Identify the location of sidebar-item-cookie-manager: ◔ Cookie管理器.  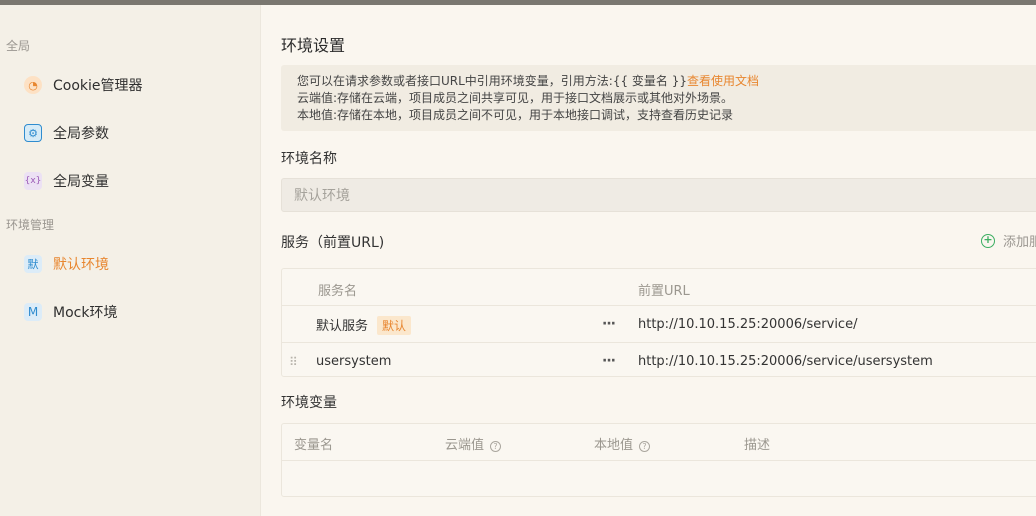
(83, 85).